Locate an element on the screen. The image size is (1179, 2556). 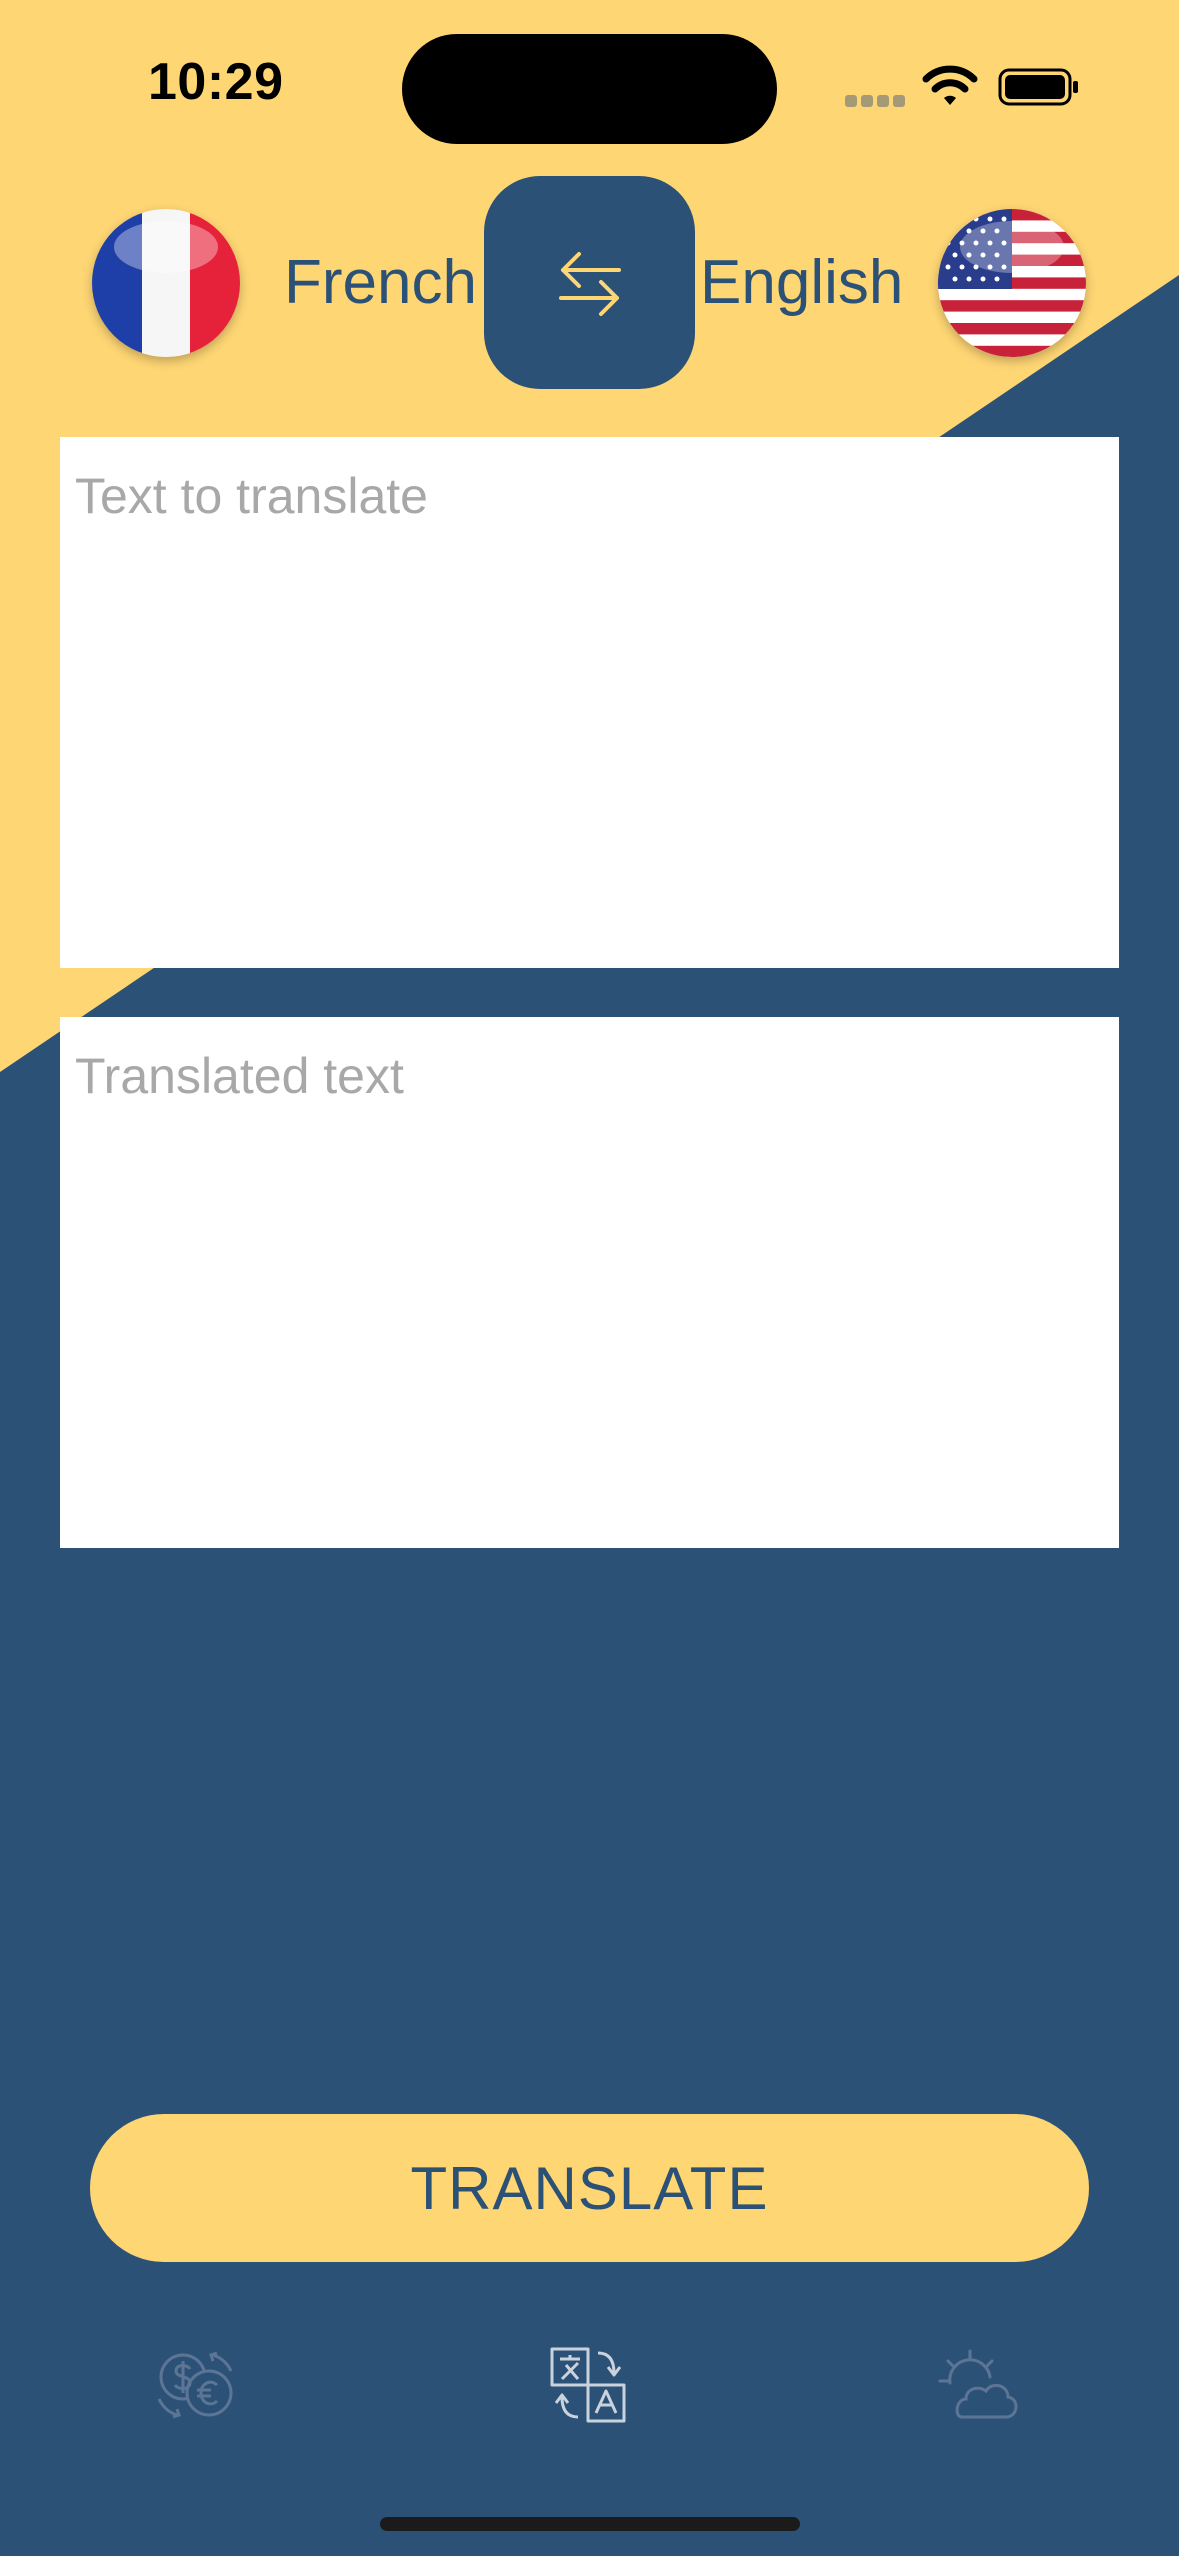
home-indicator is located at coordinates (590, 2524).